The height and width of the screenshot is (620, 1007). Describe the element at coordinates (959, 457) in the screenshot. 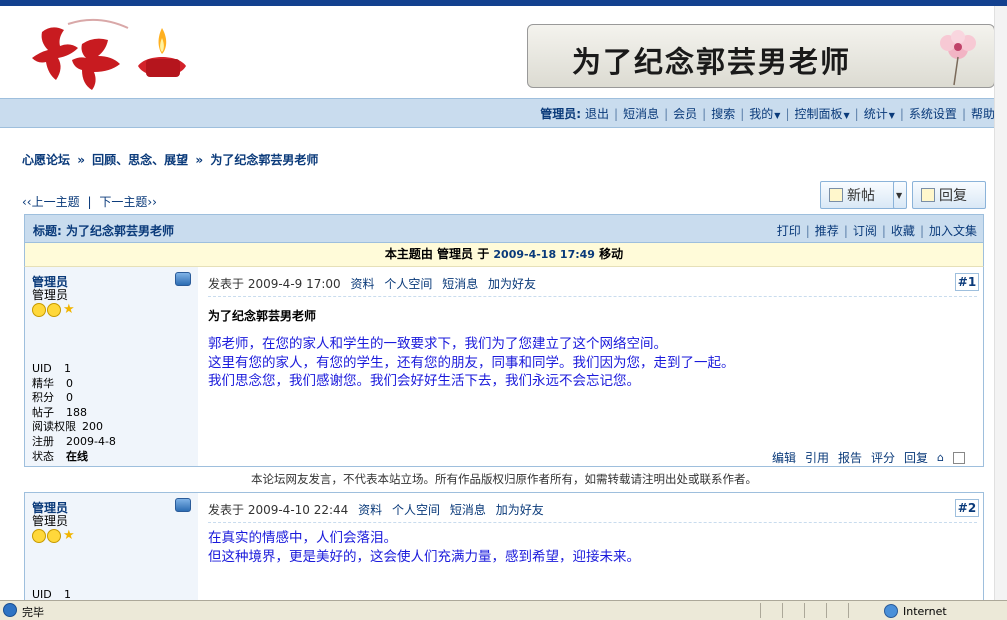

I see `select-checkbox` at that location.